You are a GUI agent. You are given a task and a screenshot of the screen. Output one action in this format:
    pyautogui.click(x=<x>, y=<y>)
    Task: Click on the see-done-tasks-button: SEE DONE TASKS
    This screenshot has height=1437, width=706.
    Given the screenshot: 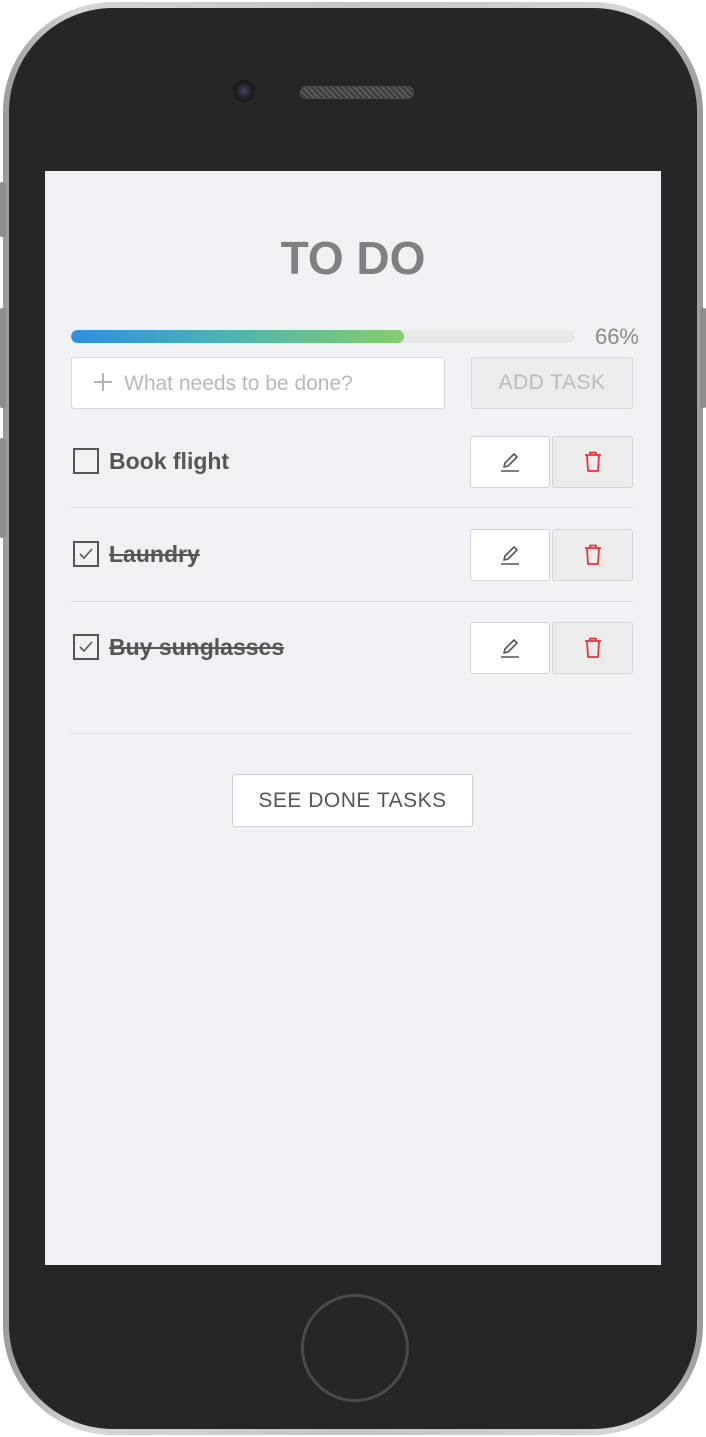 What is the action you would take?
    pyautogui.click(x=352, y=800)
    